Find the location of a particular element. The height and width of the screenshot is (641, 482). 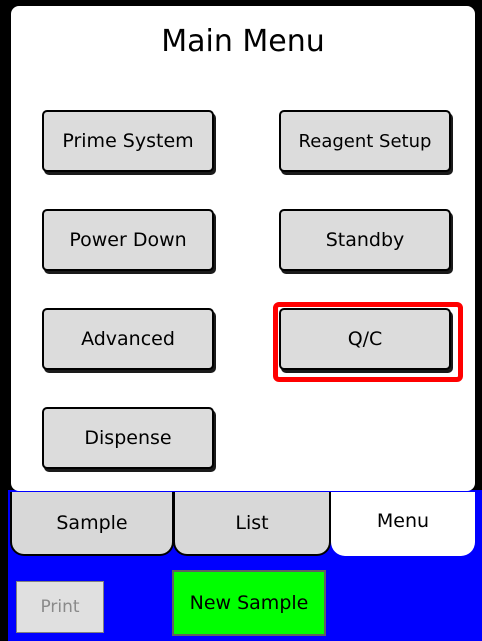

page-title: Main Menu is located at coordinates (243, 41).